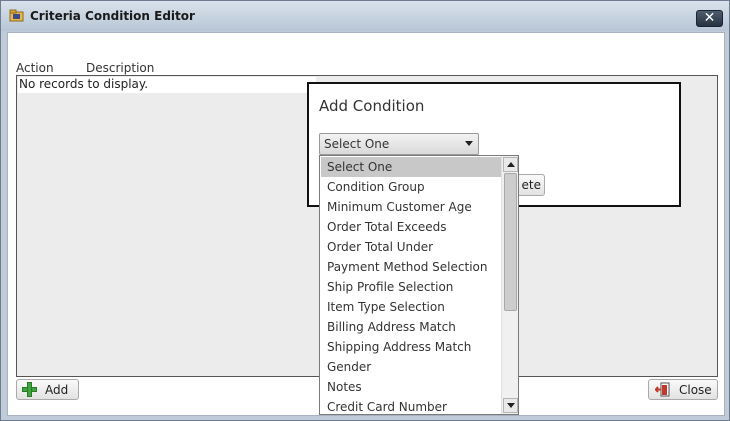 The image size is (730, 421). Describe the element at coordinates (57, 390) in the screenshot. I see `add-button-label: Add` at that location.